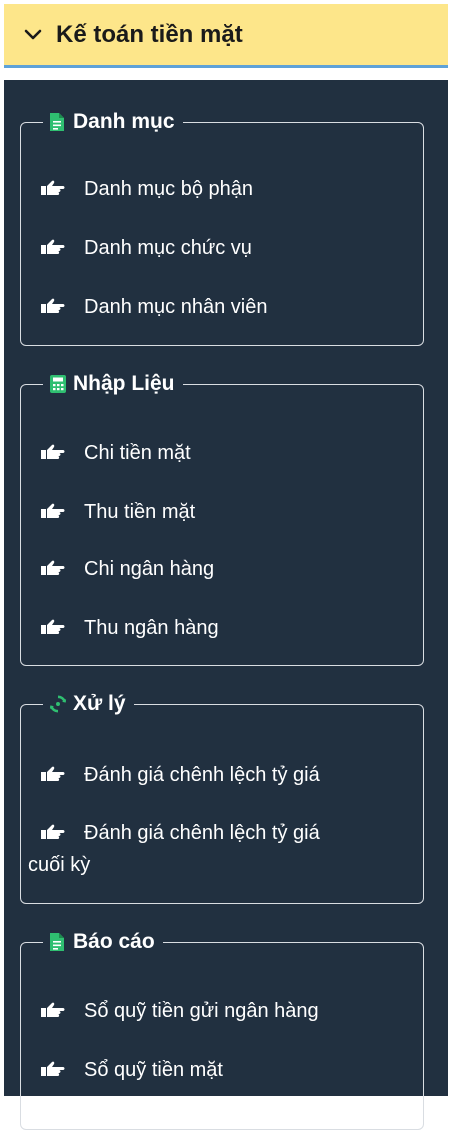 This screenshot has height=1130, width=450. I want to click on calculator-icon, so click(58, 384).